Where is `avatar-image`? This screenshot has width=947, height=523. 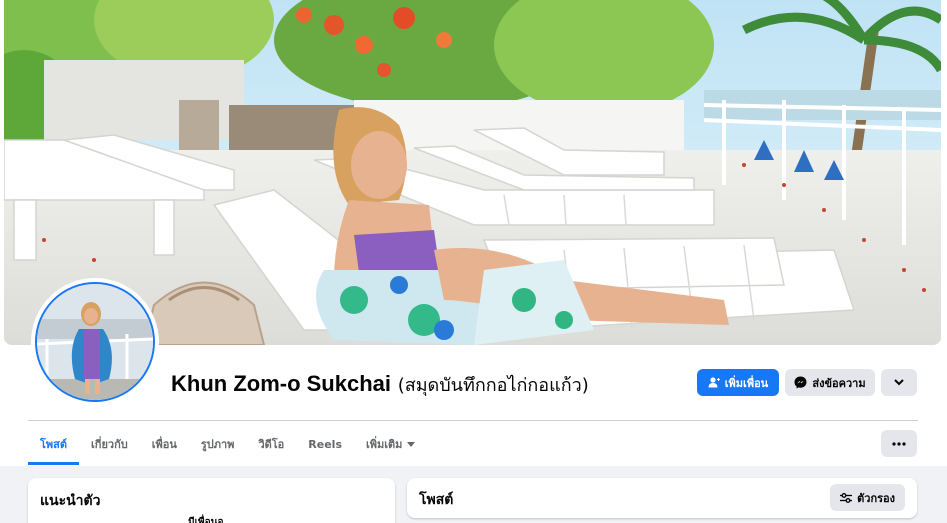
avatar-image is located at coordinates (95, 342).